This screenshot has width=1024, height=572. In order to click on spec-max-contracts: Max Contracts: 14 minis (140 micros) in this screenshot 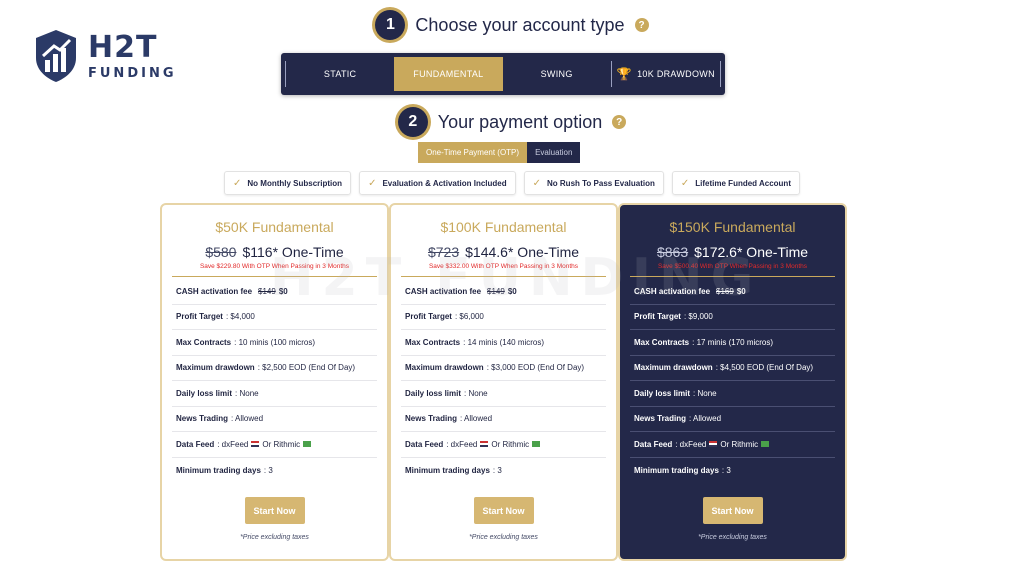, I will do `click(503, 343)`.